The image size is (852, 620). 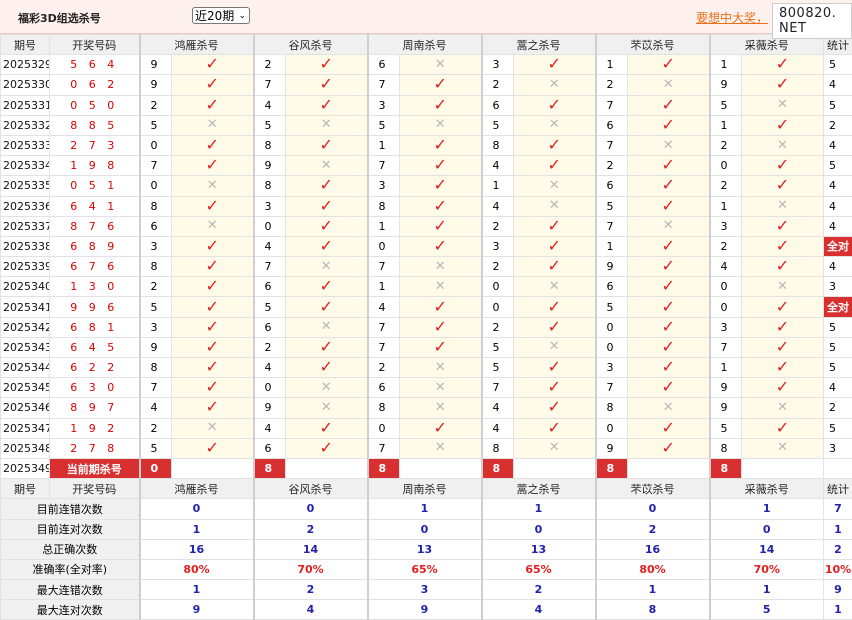 What do you see at coordinates (726, 327) in the screenshot?
I see `kill-number-cell: 3` at bounding box center [726, 327].